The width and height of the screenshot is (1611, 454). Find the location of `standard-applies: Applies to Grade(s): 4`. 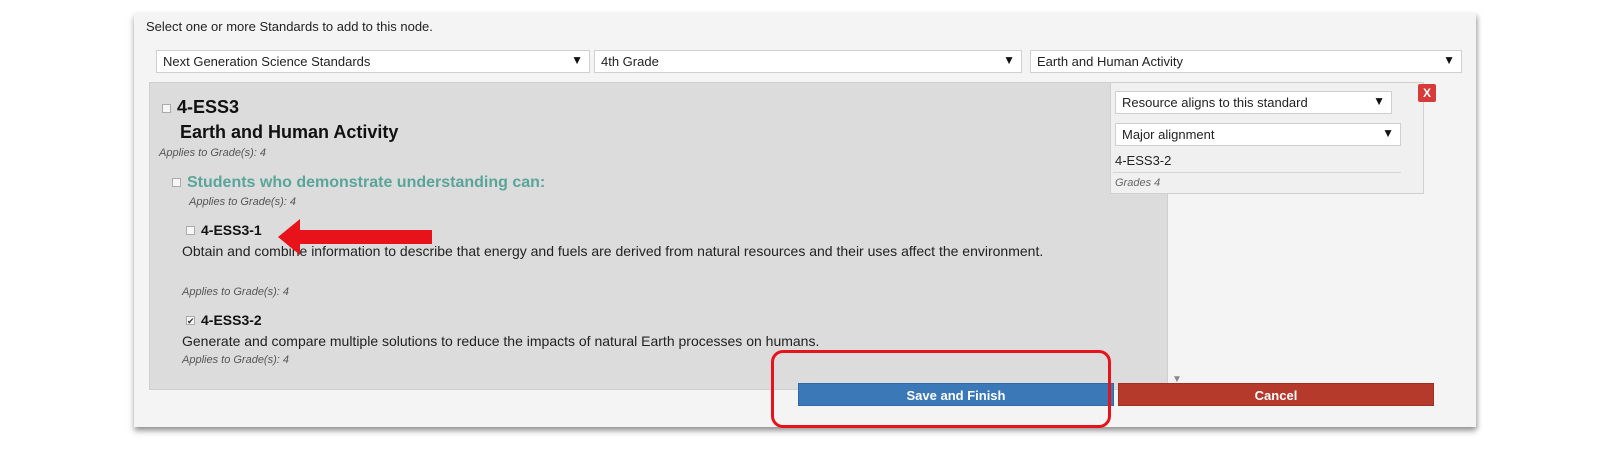

standard-applies: Applies to Grade(s): 4 is located at coordinates (212, 153).